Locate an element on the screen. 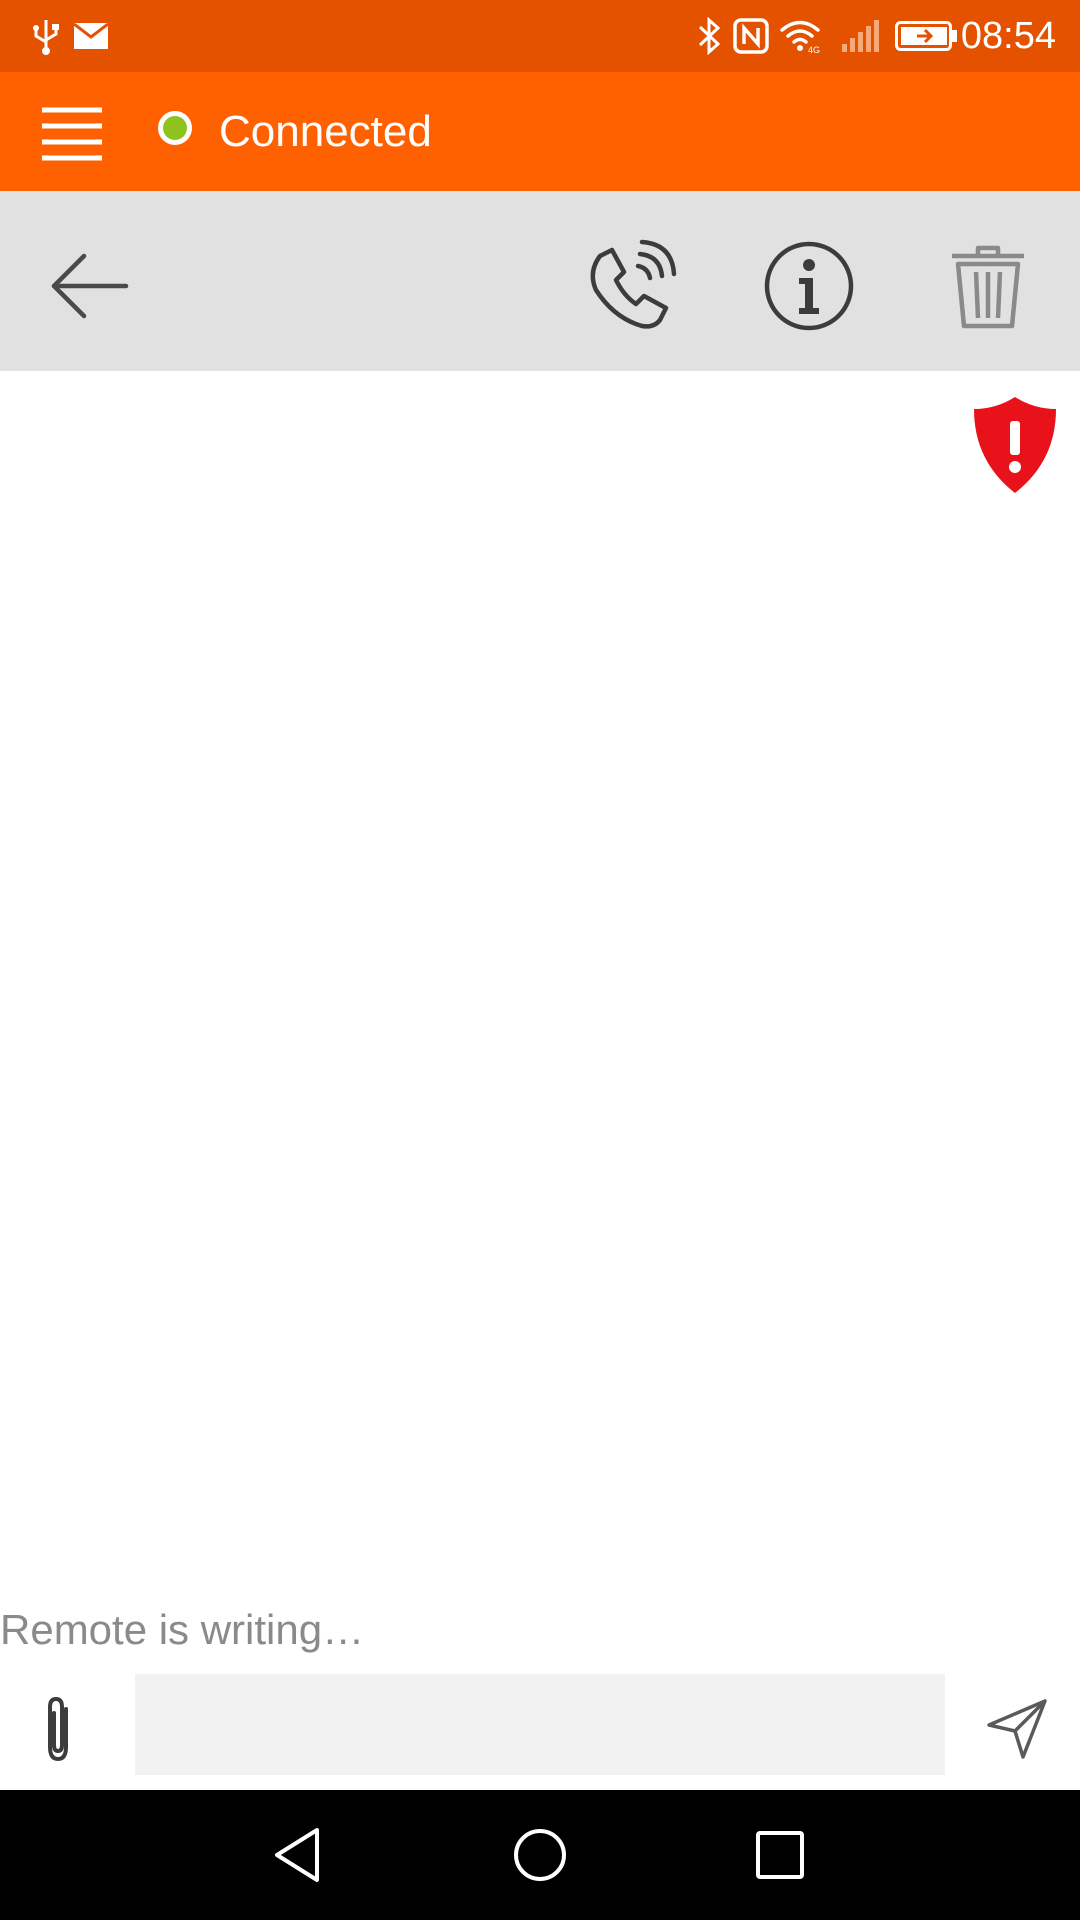  status-time: 08:54 is located at coordinates (1008, 36).